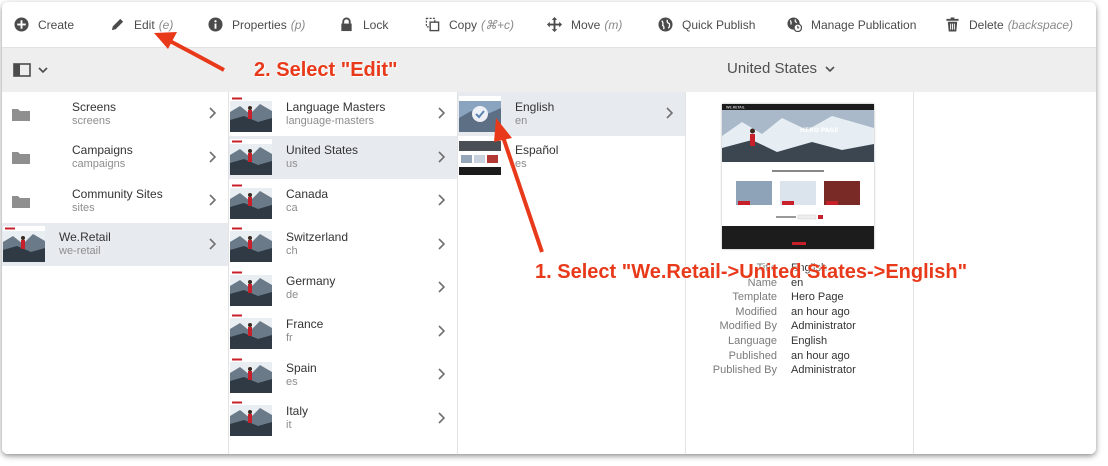 Image resolution: width=1108 pixels, height=466 pixels. What do you see at coordinates (503, 130) in the screenshot?
I see `arrow-head-english` at bounding box center [503, 130].